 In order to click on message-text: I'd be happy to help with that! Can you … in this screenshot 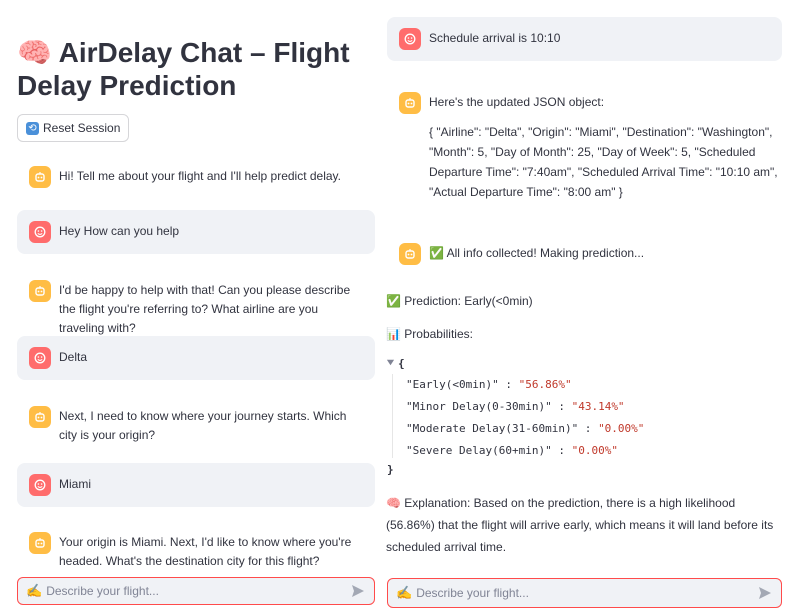, I will do `click(205, 309)`.